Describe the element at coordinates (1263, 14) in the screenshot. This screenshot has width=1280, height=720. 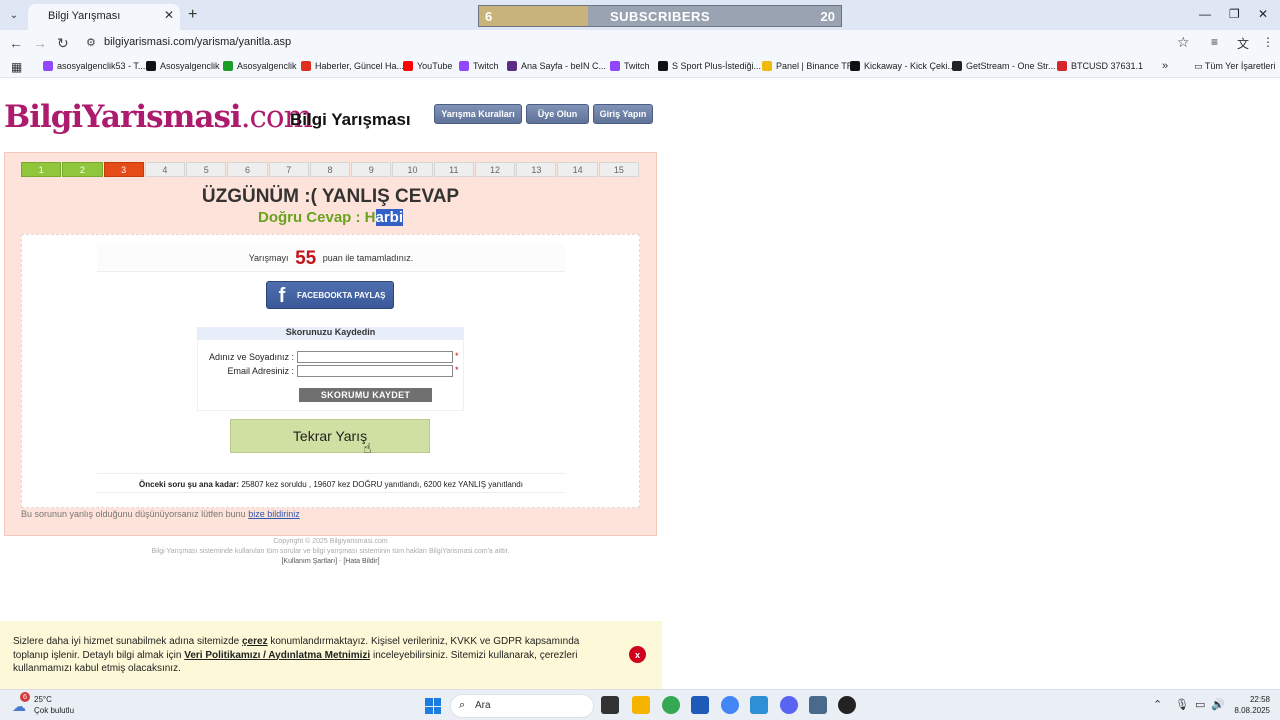
I see `close-window-icon: ✕` at that location.